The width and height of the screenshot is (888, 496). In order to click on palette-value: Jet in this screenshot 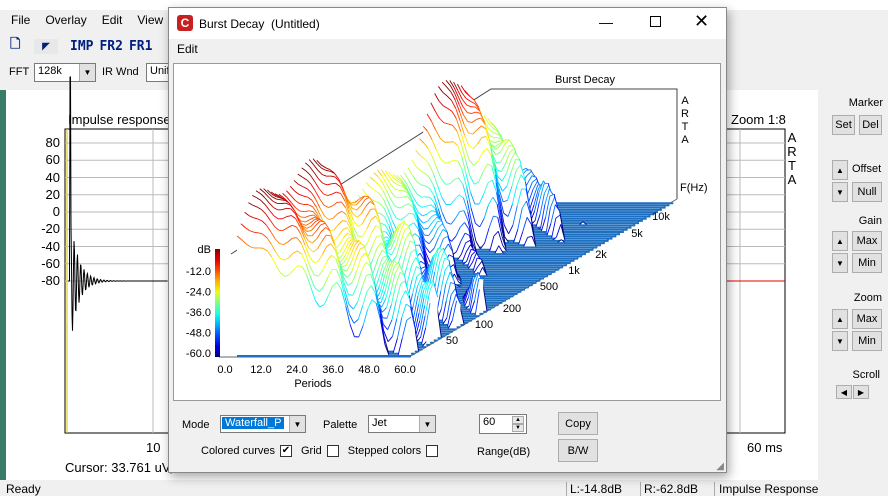, I will do `click(379, 423)`.